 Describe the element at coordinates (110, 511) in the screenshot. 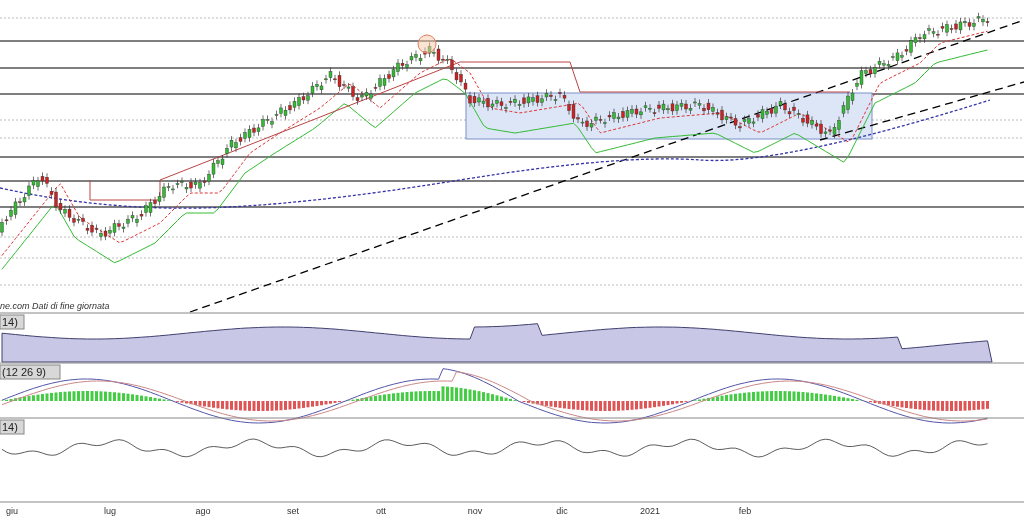

I see `axis-label: lug` at that location.